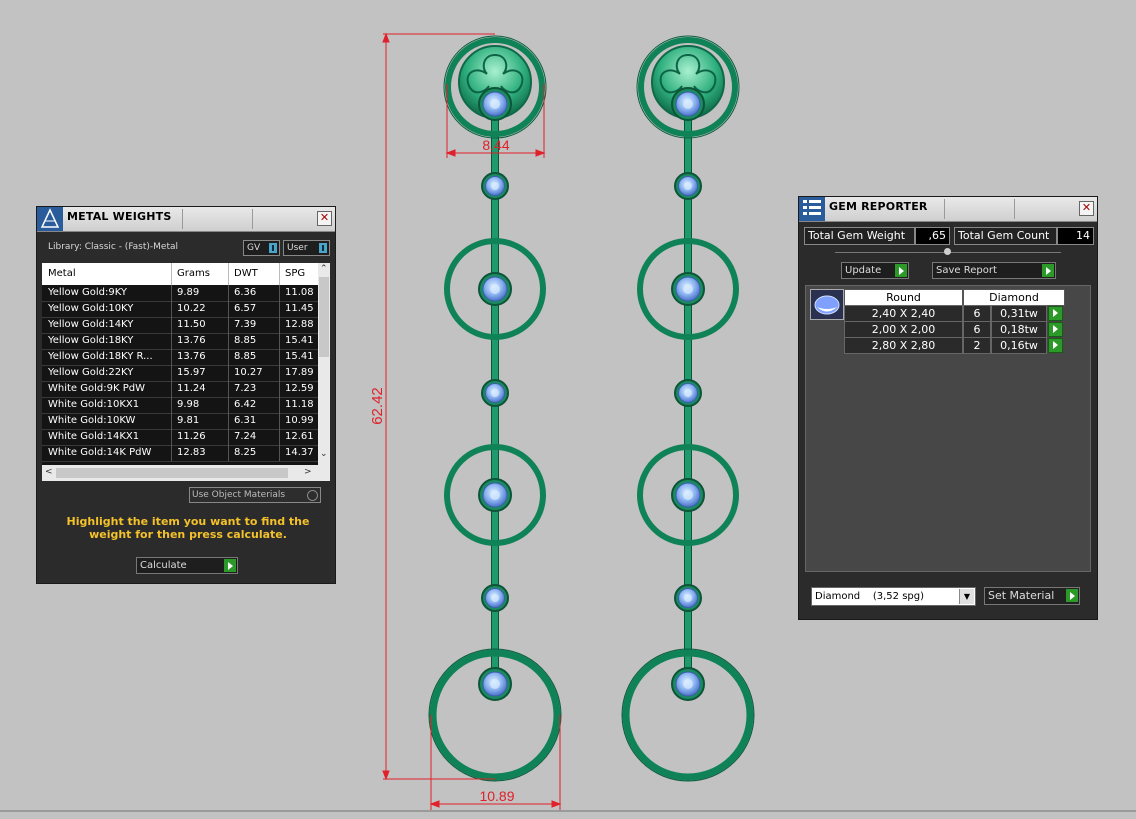  I want to click on table-cell: 6.36, so click(245, 292).